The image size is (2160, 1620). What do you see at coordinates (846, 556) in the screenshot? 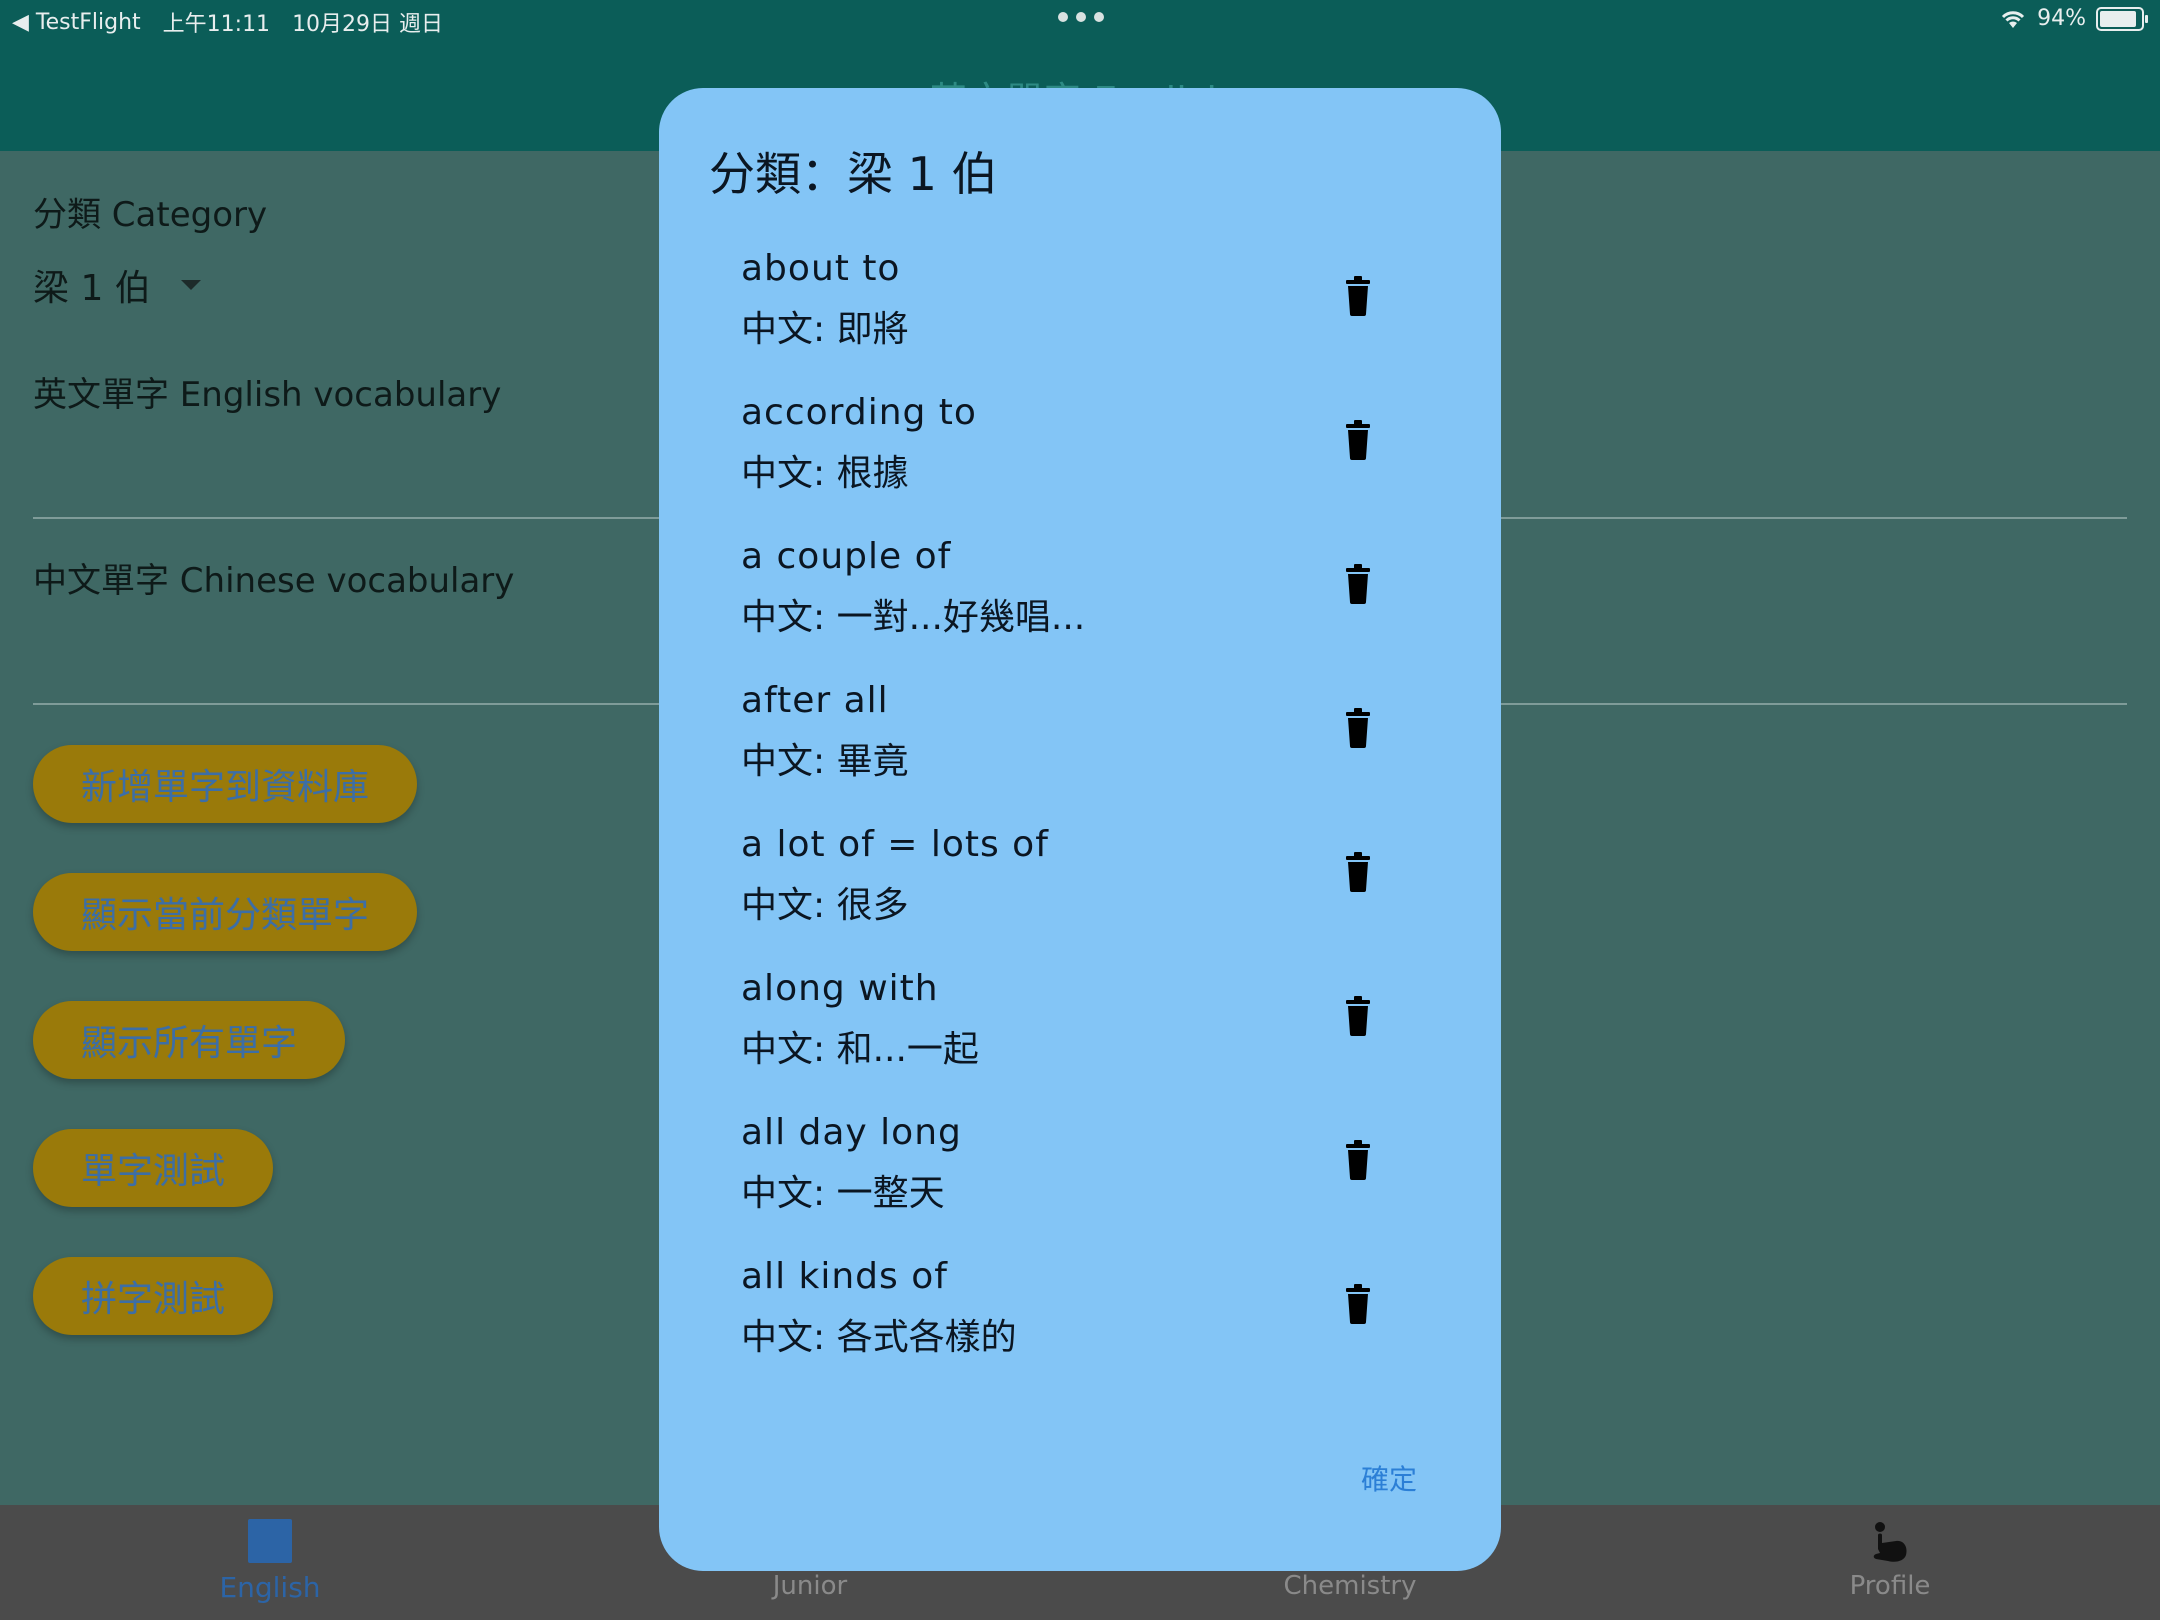
I see `word-english: a couple of` at bounding box center [846, 556].